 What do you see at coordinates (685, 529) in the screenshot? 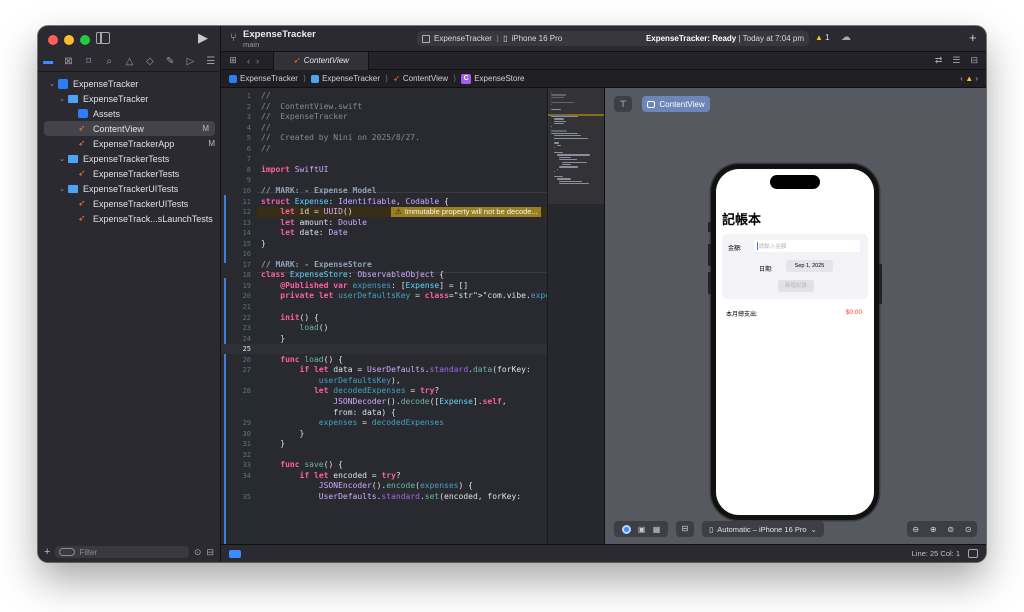
I see `device-settings-icon: ⊟` at bounding box center [685, 529].